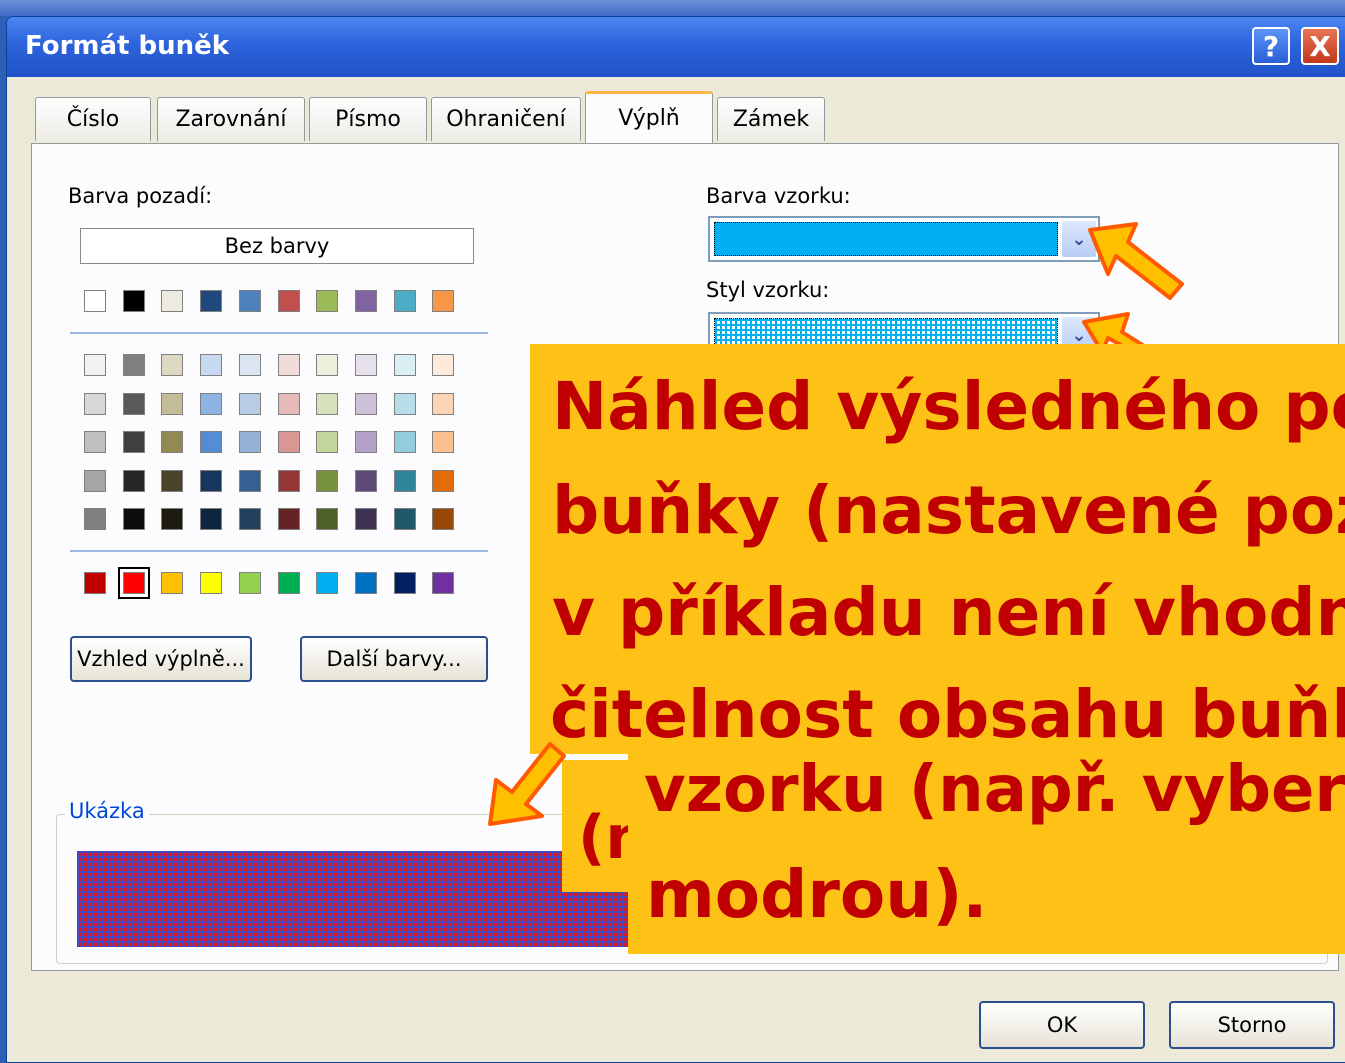 This screenshot has height=1063, width=1345. What do you see at coordinates (649, 117) in the screenshot?
I see `tab-fill: Výplň` at bounding box center [649, 117].